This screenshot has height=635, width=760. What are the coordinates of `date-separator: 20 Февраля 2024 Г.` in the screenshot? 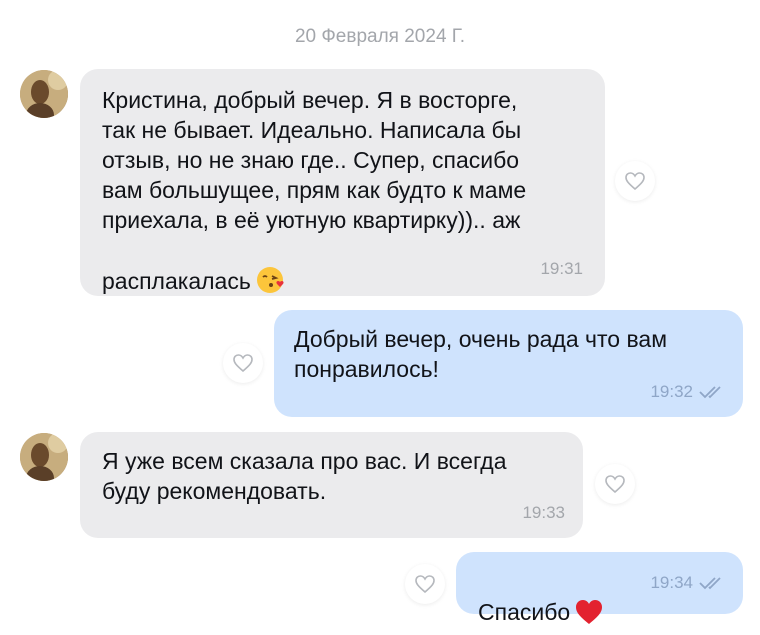 It's located at (380, 36).